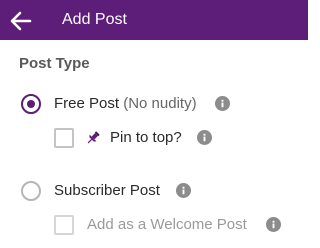  I want to click on subscriber-post-radio, so click(31, 191).